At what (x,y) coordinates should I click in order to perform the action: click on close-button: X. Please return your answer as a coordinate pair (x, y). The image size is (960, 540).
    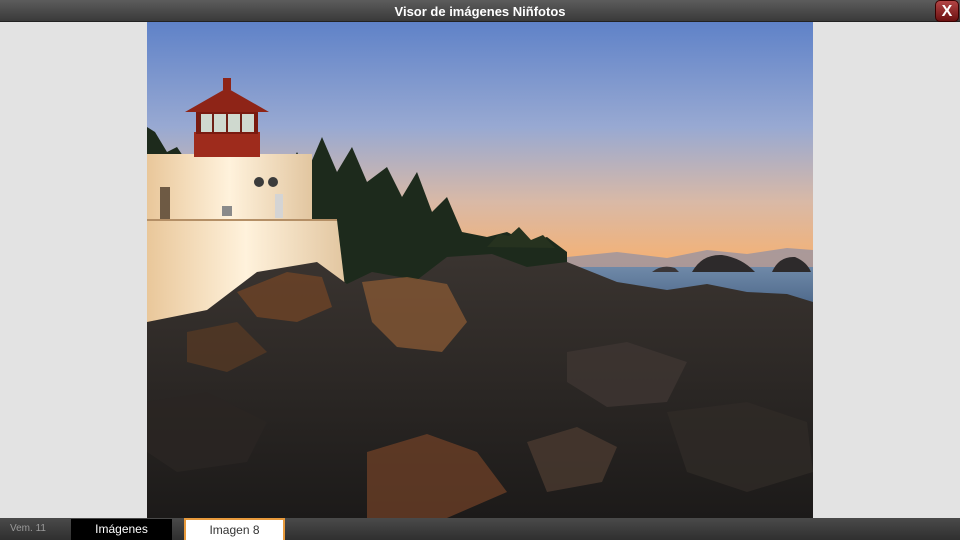
    Looking at the image, I should click on (947, 11).